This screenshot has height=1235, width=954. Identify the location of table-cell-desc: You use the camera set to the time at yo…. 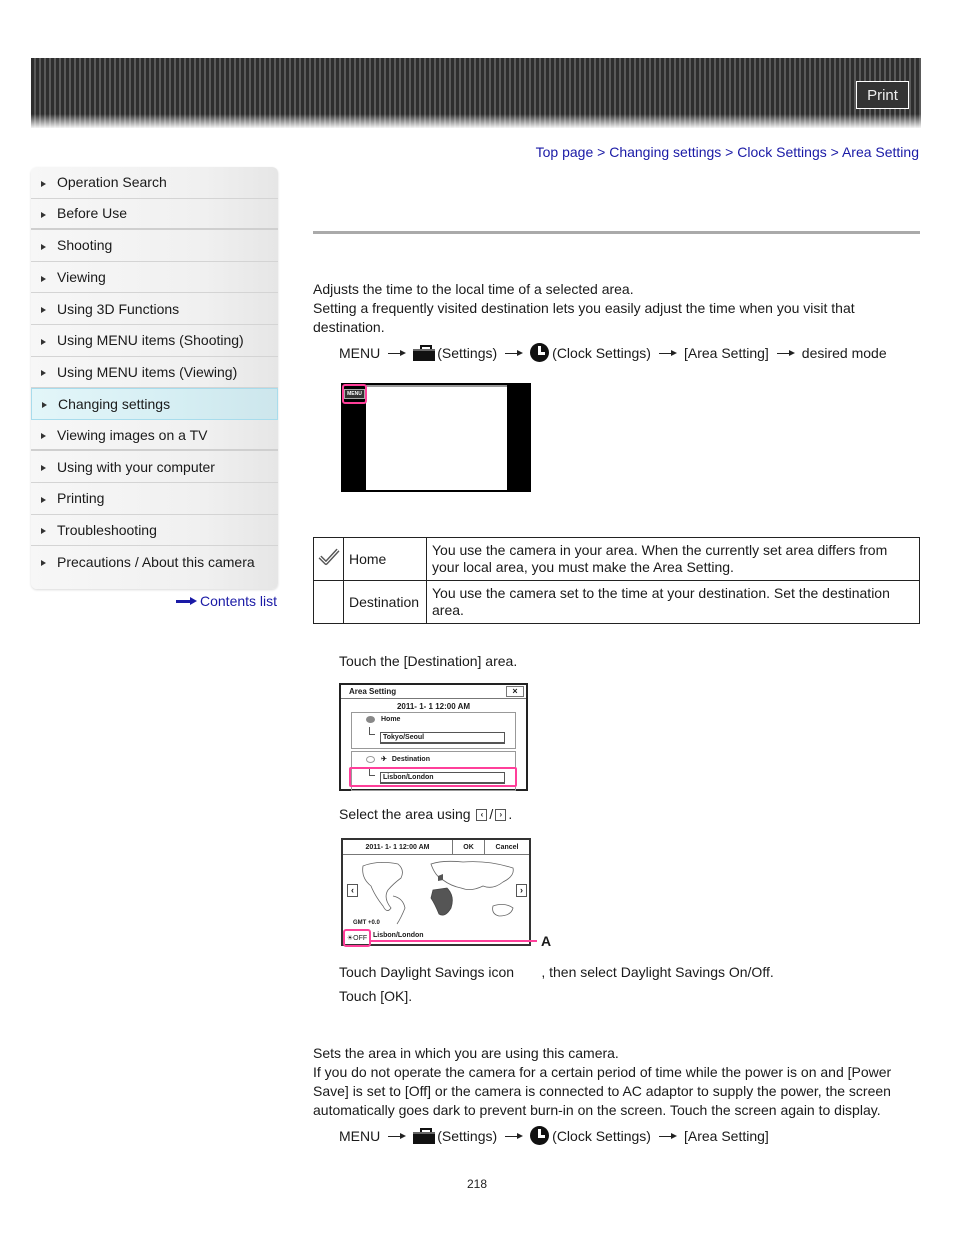
(673, 602).